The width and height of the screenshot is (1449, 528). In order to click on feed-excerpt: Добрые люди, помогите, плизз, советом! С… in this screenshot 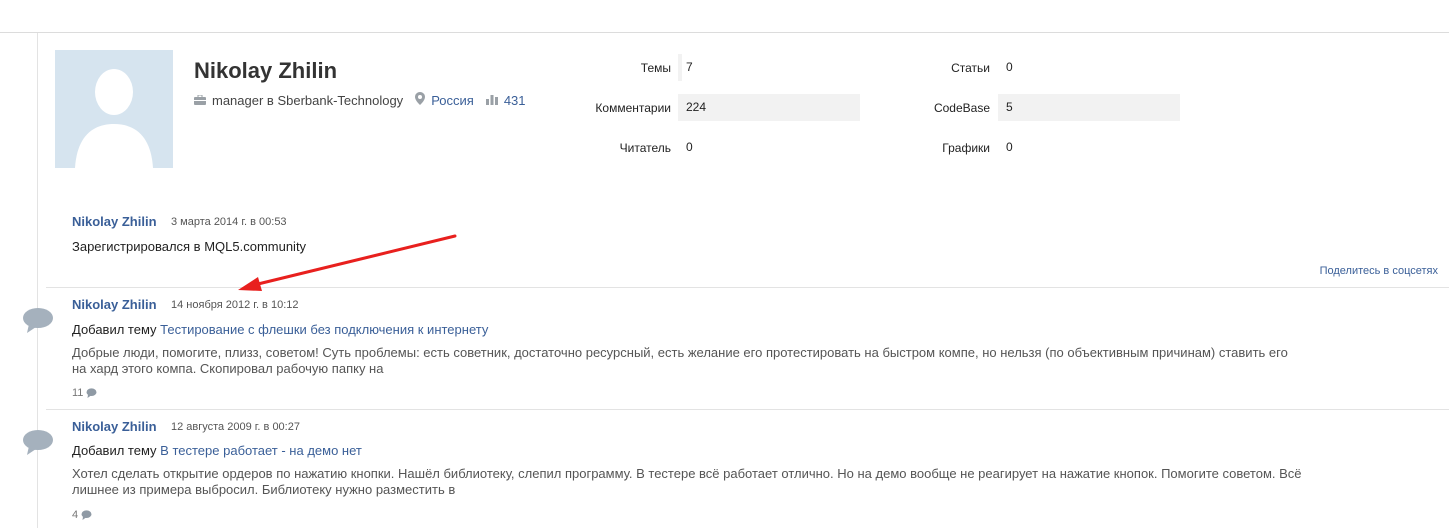, I will do `click(752, 361)`.